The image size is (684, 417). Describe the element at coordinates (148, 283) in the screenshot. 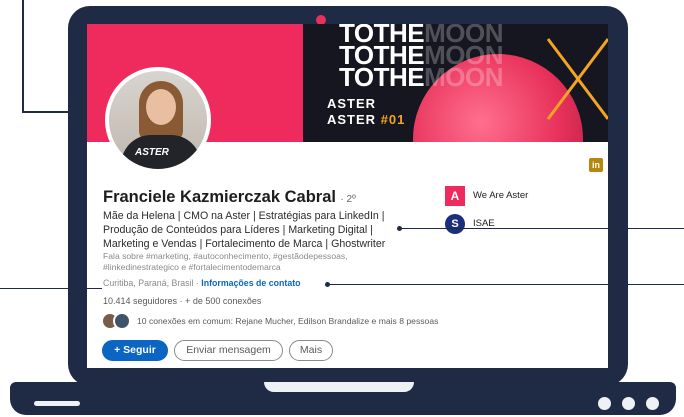

I see `location: Curitiba, Paraná, Brasil` at that location.